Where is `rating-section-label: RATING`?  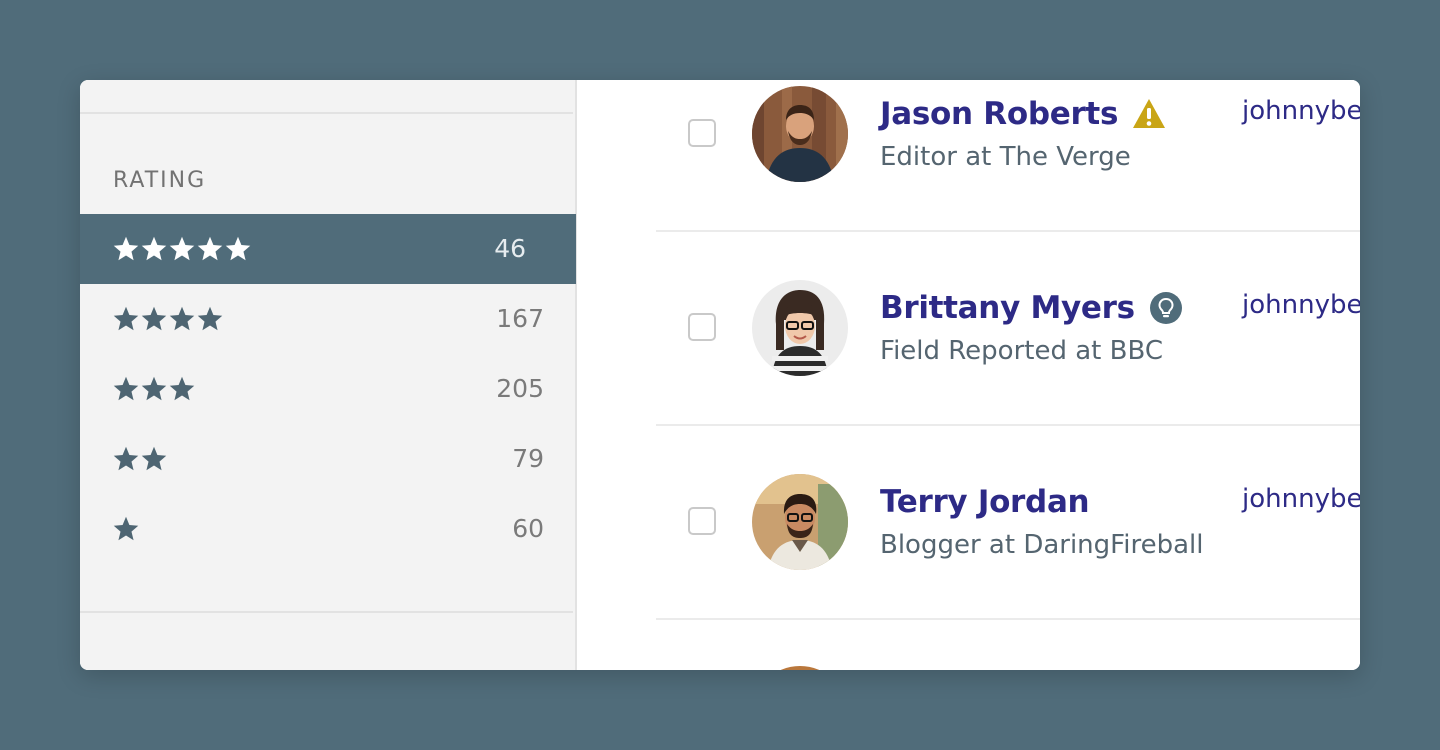 rating-section-label: RATING is located at coordinates (160, 180).